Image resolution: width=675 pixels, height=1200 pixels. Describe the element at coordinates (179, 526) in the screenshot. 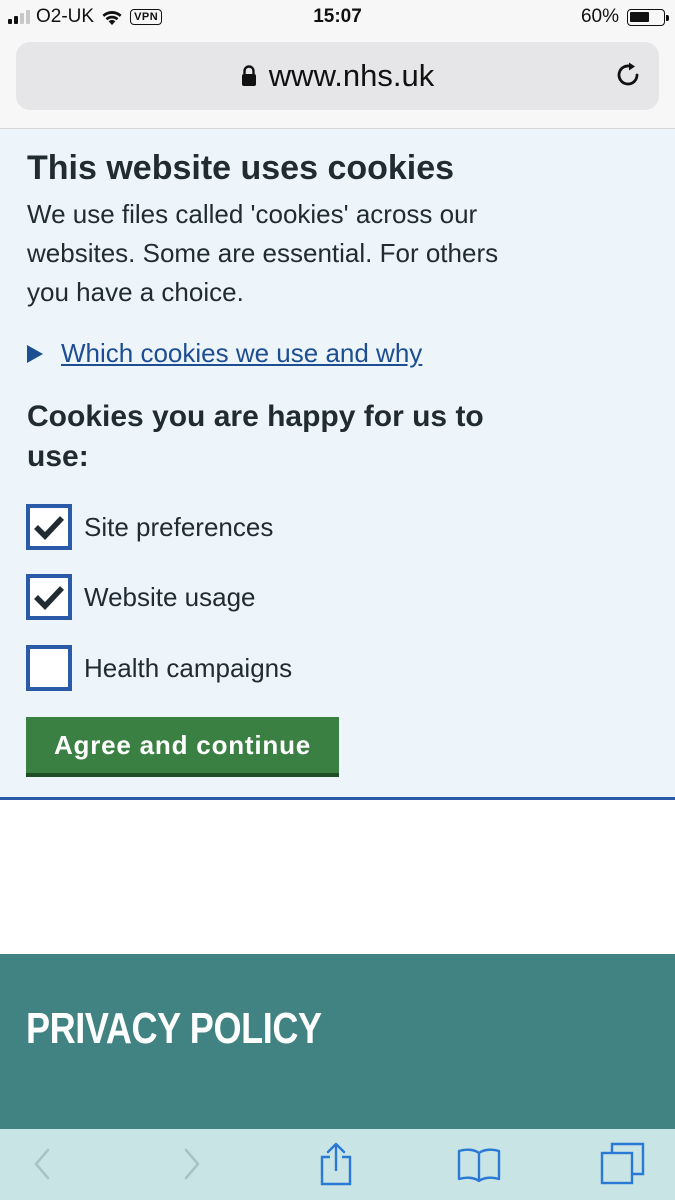

I see `site-preferences-label: Site preferences` at that location.